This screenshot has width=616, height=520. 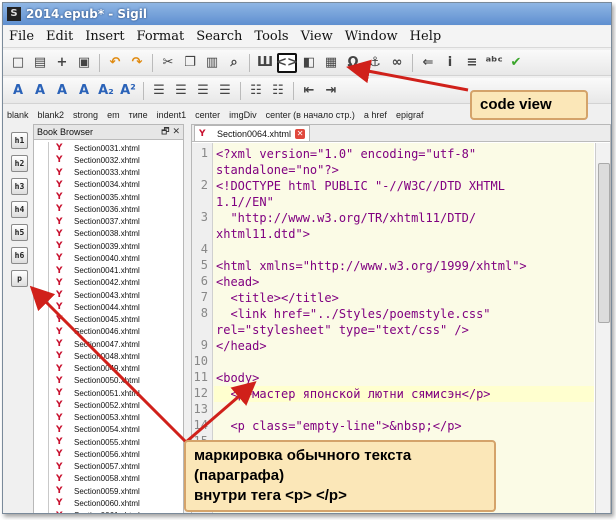 I want to click on strike-a-icon: A, so click(x=84, y=91).